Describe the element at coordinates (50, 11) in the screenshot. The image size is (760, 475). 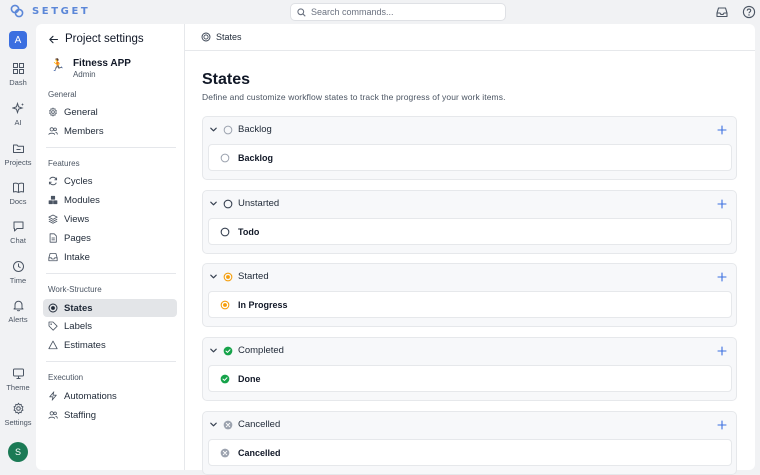
I see `brand-logo: SETGET` at that location.